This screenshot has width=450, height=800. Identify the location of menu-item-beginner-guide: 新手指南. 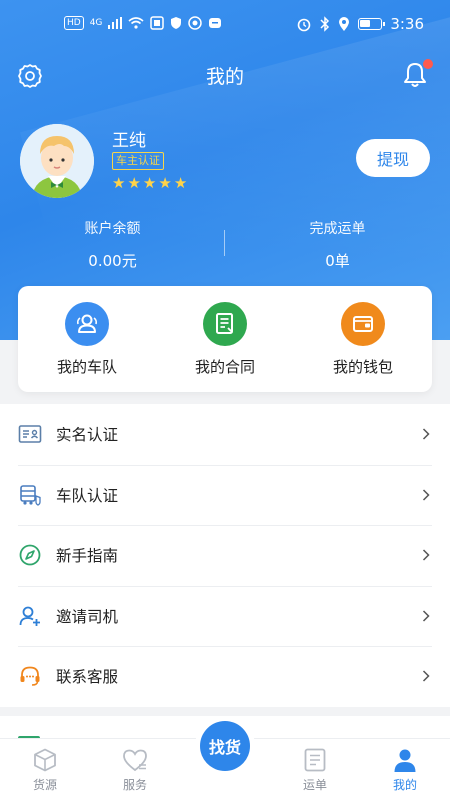
(225, 555).